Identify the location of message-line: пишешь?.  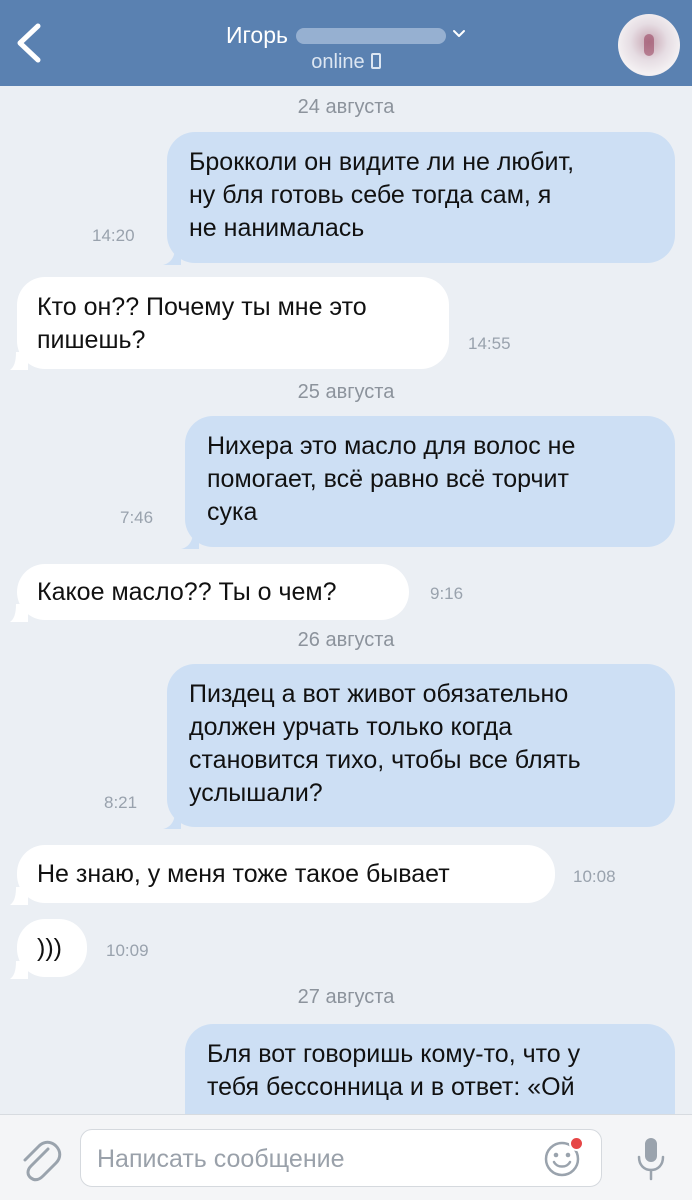
(91, 340).